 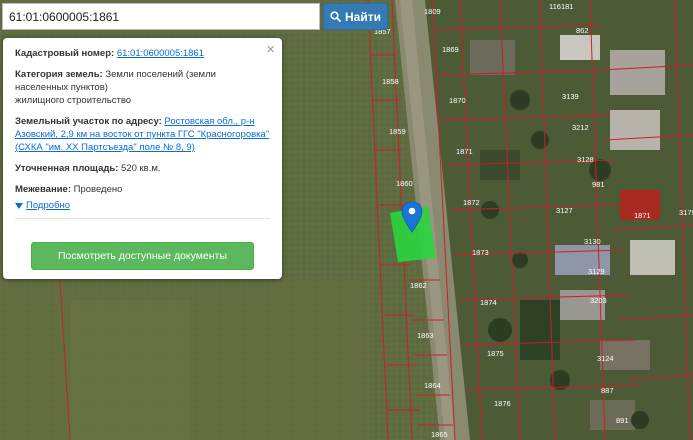 What do you see at coordinates (65, 53) in the screenshot?
I see `cadastral-label: Кадастровый номер:` at bounding box center [65, 53].